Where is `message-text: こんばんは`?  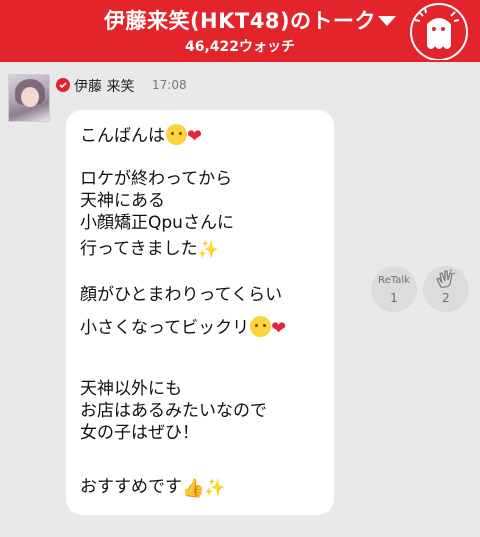 message-text: こんばんは is located at coordinates (122, 136).